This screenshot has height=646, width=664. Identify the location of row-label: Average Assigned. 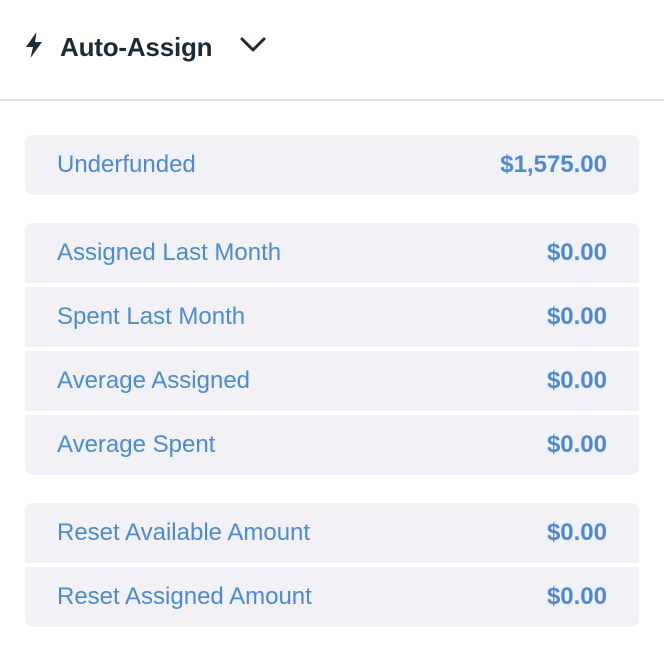
(154, 380).